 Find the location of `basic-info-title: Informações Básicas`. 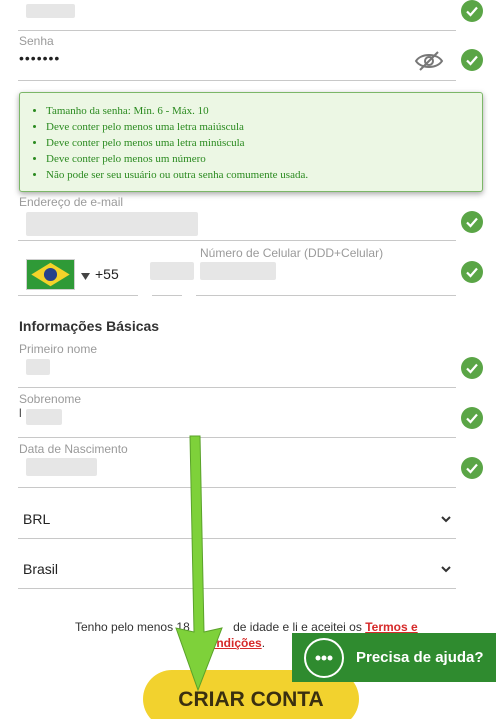

basic-info-title: Informações Básicas is located at coordinates (89, 326).